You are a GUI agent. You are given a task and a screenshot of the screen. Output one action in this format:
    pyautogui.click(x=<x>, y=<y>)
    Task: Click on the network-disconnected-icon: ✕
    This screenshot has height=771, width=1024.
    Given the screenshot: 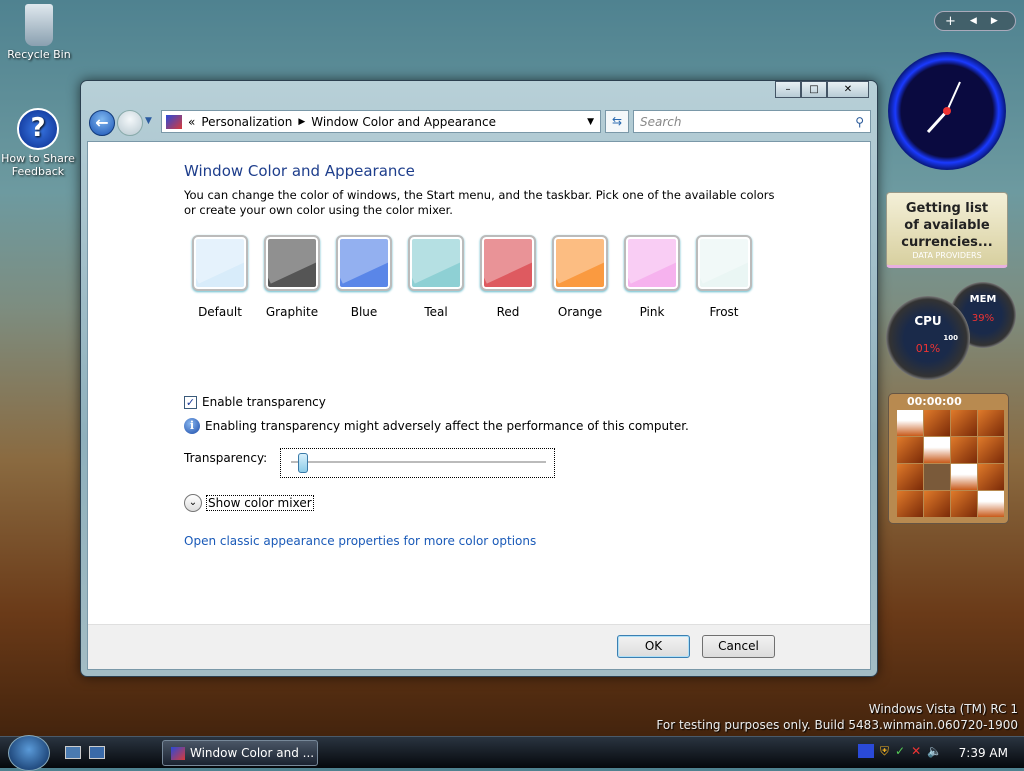 What is the action you would take?
    pyautogui.click(x=916, y=751)
    